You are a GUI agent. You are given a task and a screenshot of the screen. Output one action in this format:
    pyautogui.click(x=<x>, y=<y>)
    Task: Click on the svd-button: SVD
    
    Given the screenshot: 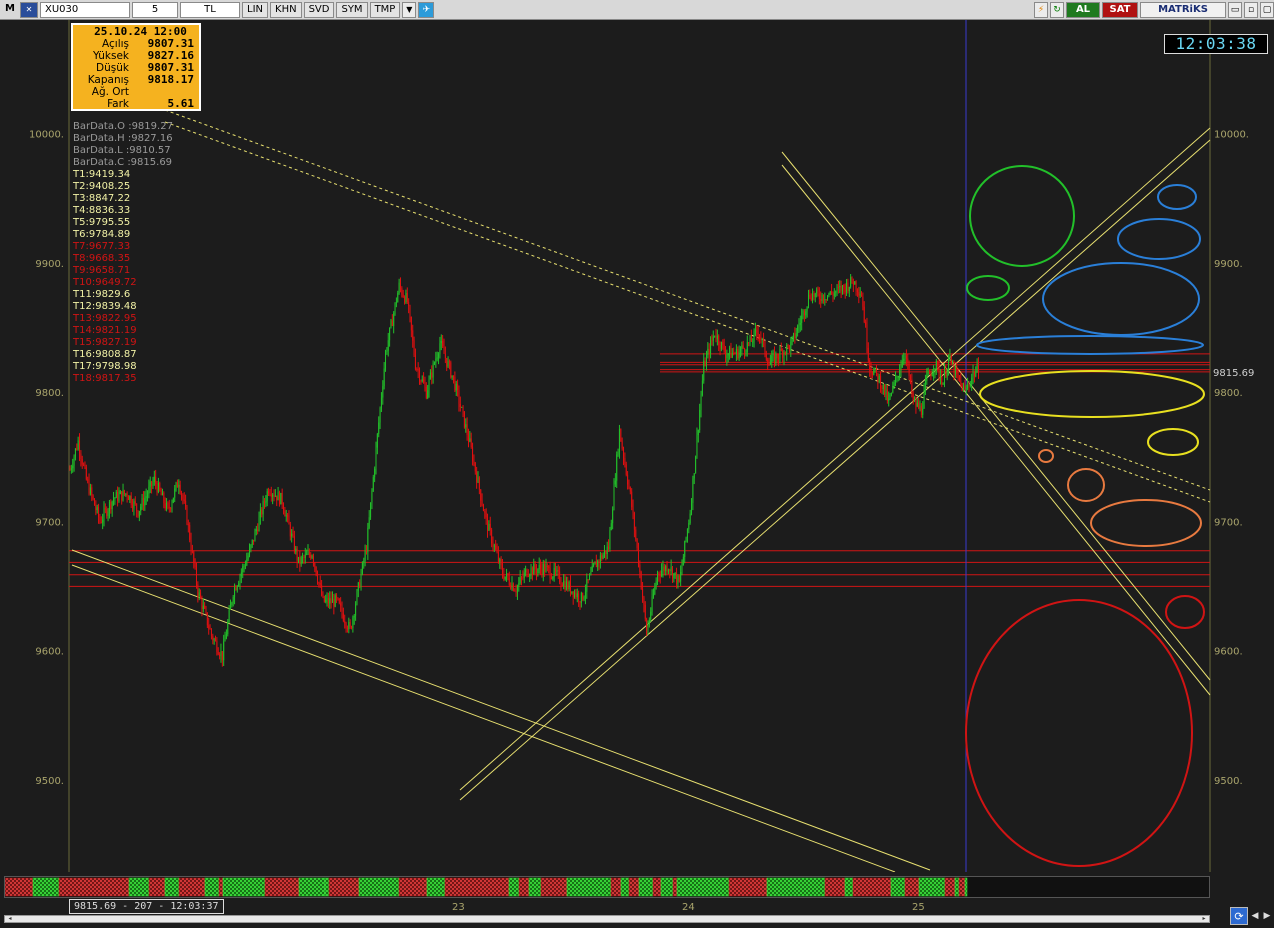 What is the action you would take?
    pyautogui.click(x=319, y=9)
    